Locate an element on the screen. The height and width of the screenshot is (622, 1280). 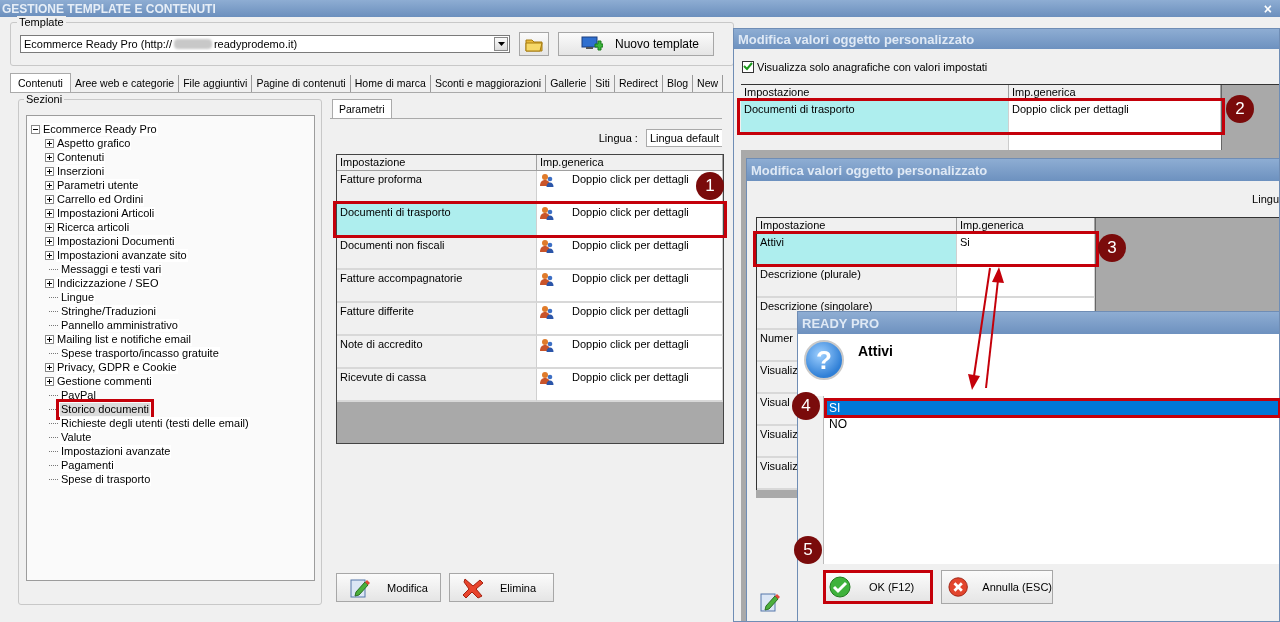
monitor-plus-icon is located at coordinates (592, 44).